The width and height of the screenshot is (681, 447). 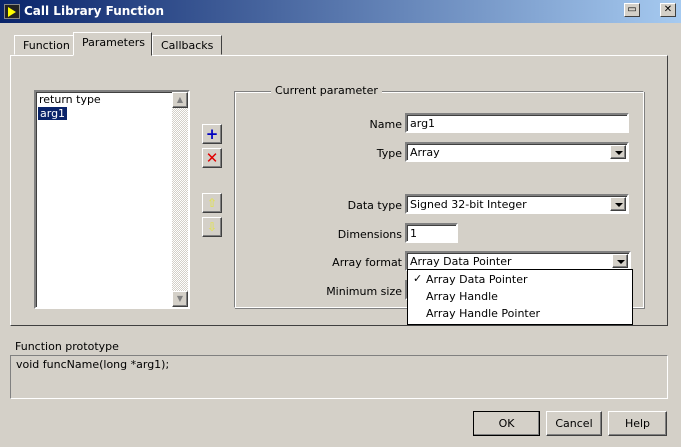 I want to click on prototype-display: void funcName(long *arg1);, so click(x=339, y=377).